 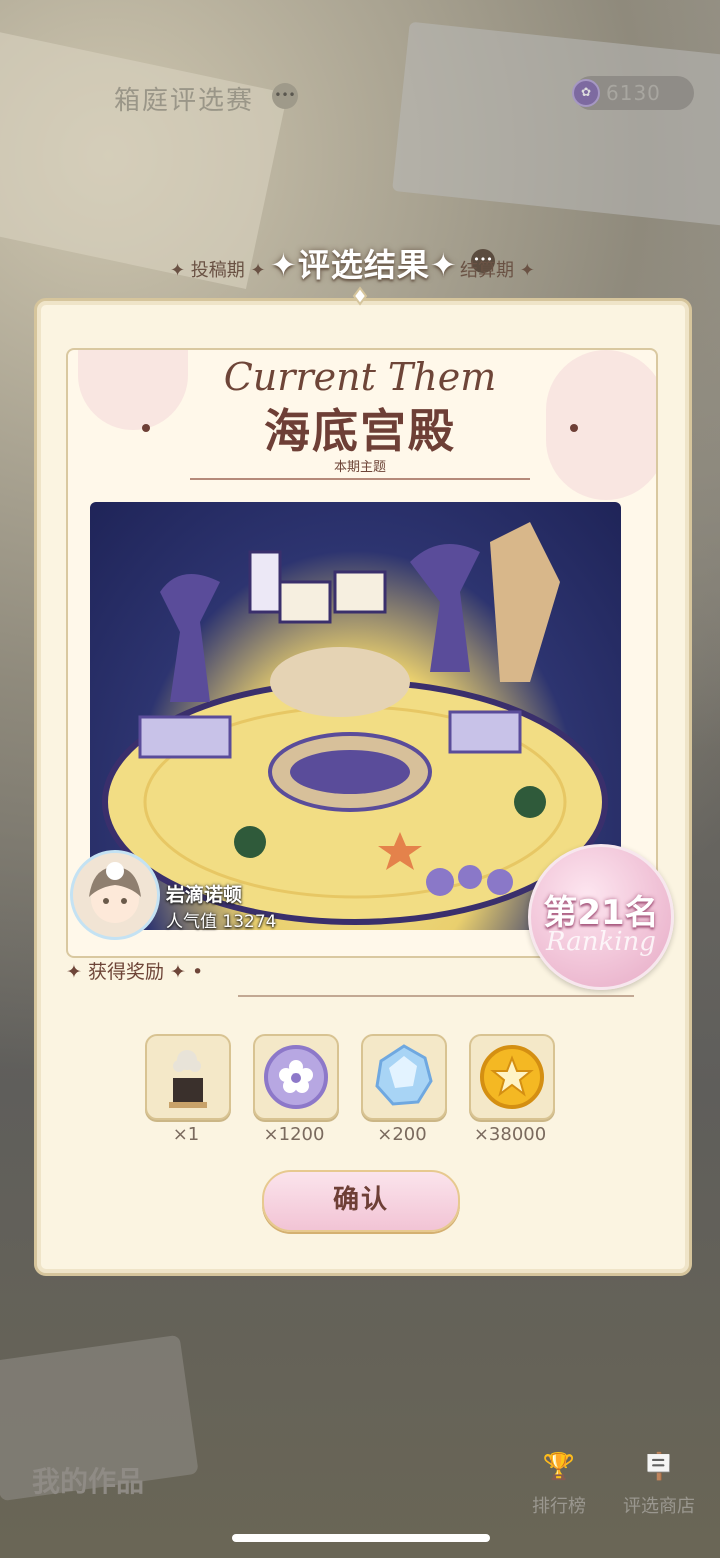 I want to click on rewards-title: ✦ 获得奖励 ✦ •, so click(x=135, y=972).